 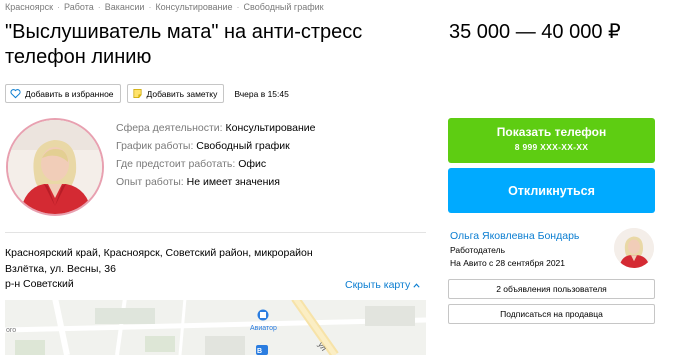 What do you see at coordinates (150, 182) in the screenshot?
I see `param-key: Опыт работы:` at bounding box center [150, 182].